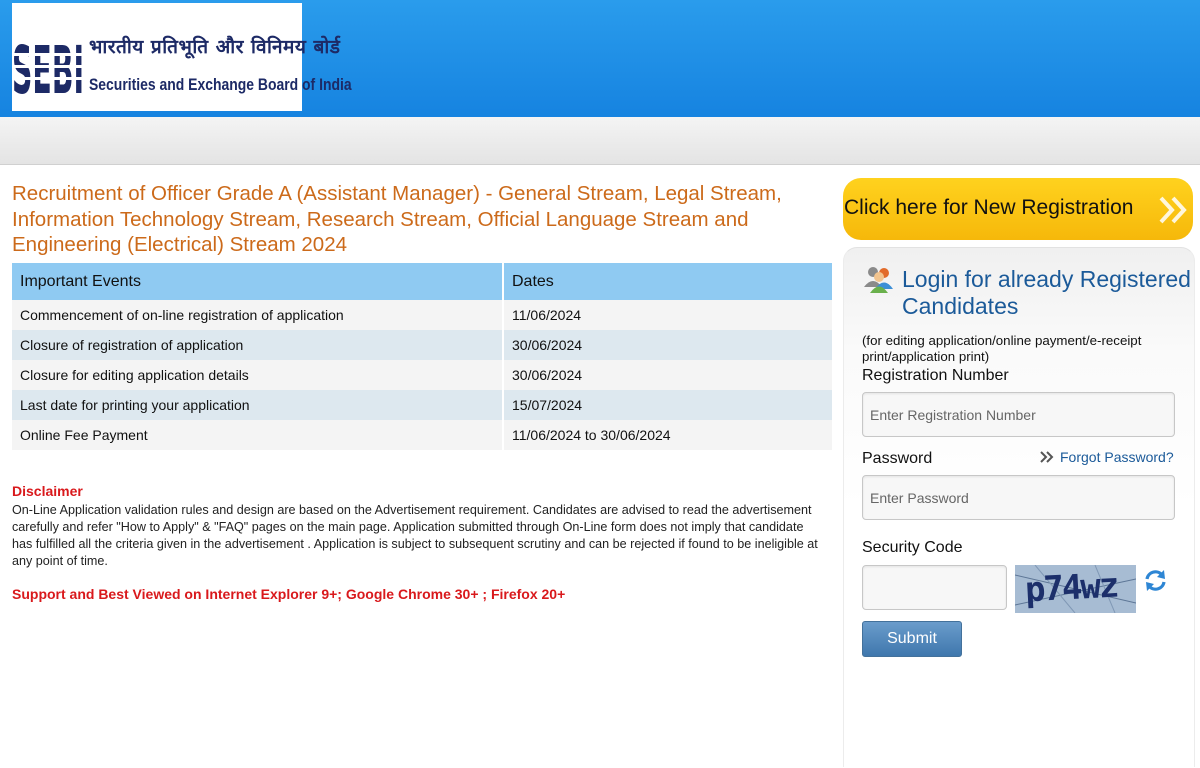 The width and height of the screenshot is (1200, 768). Describe the element at coordinates (1071, 588) in the screenshot. I see `captcha-text: p74wz` at that location.